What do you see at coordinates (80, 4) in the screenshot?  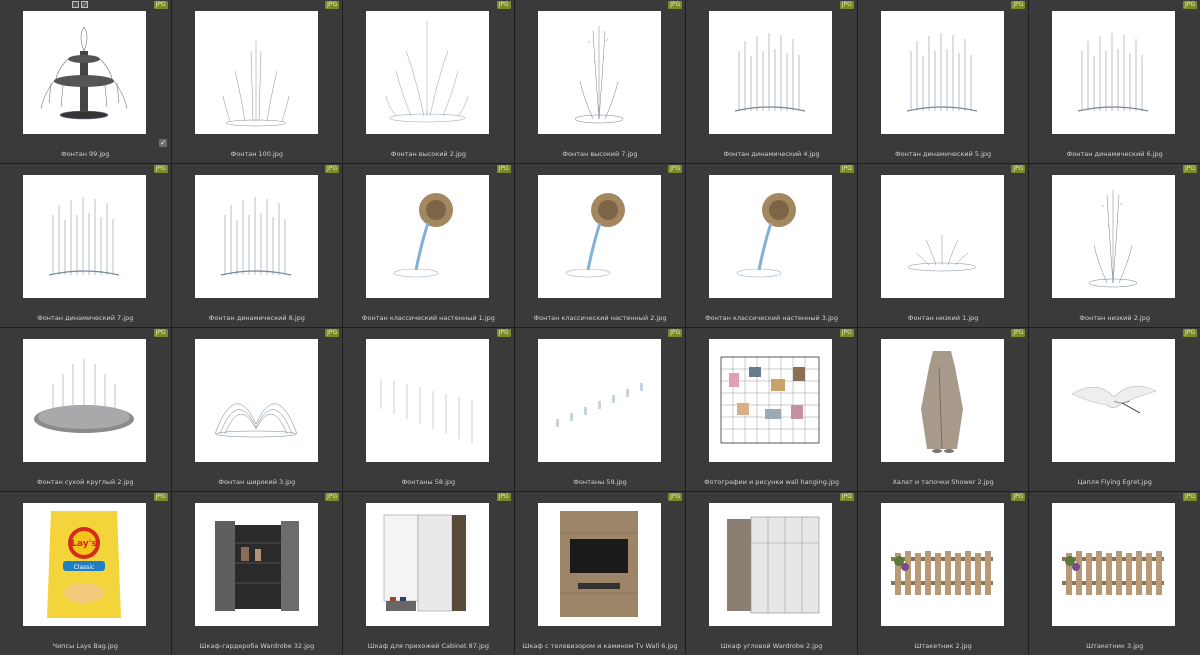 I see `view-toggles` at bounding box center [80, 4].